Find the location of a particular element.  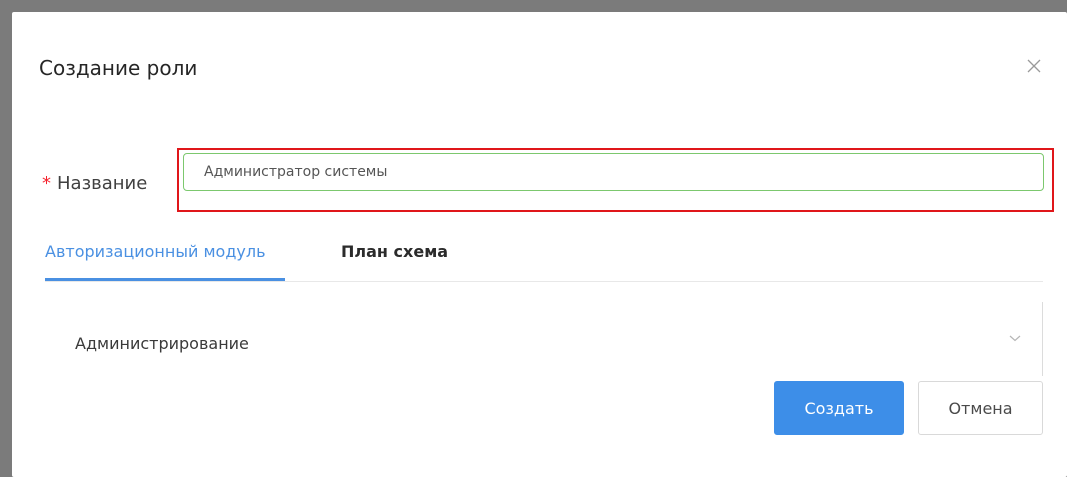

tab-plan-scheme: План схема is located at coordinates (394, 251).